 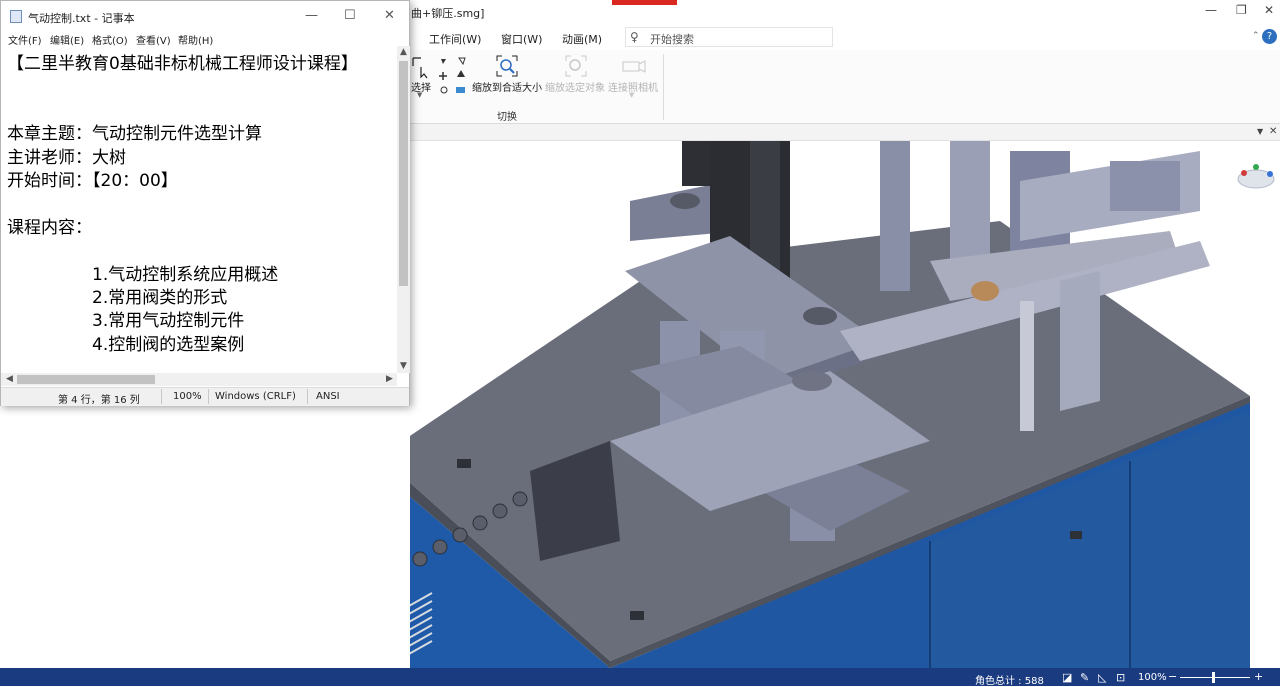 What do you see at coordinates (99, 400) in the screenshot?
I see `cursor-position: 第 4 行，第 16 列` at bounding box center [99, 400].